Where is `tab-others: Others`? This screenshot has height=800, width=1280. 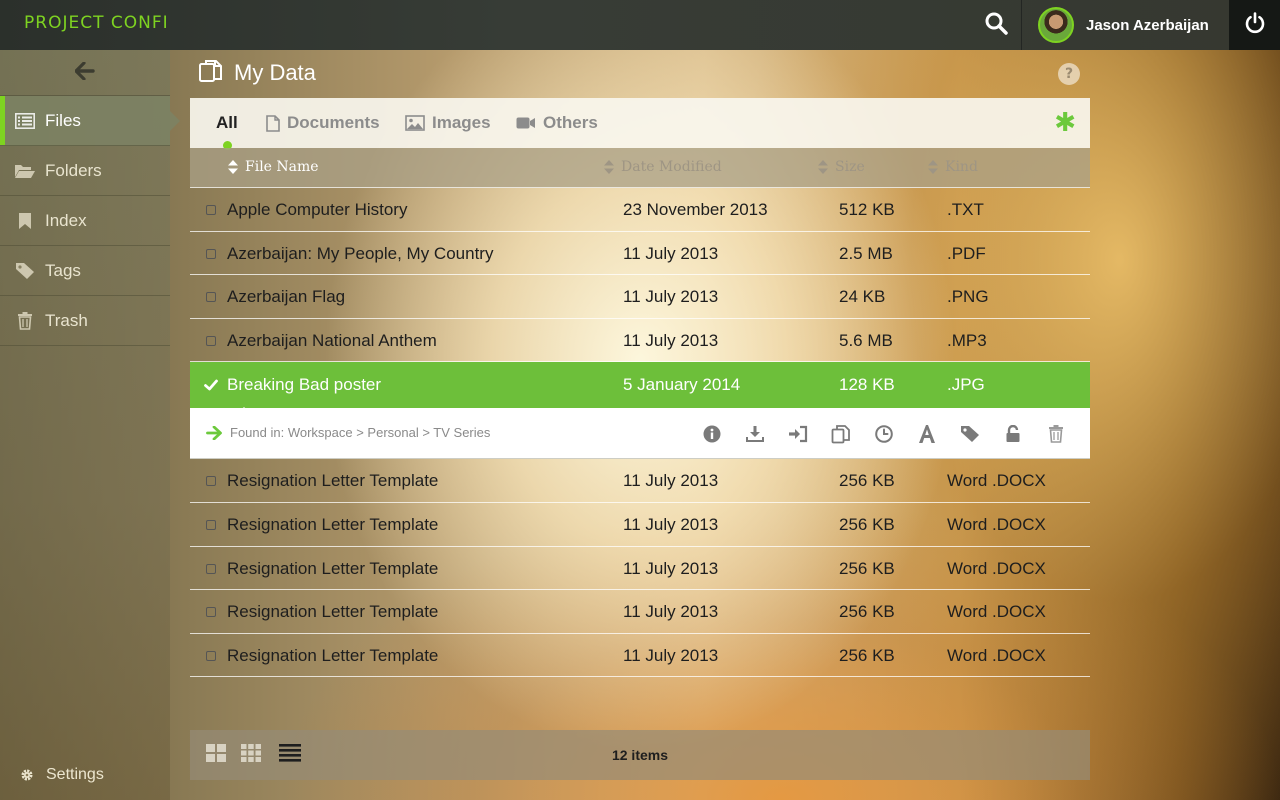
tab-others: Others is located at coordinates (557, 123).